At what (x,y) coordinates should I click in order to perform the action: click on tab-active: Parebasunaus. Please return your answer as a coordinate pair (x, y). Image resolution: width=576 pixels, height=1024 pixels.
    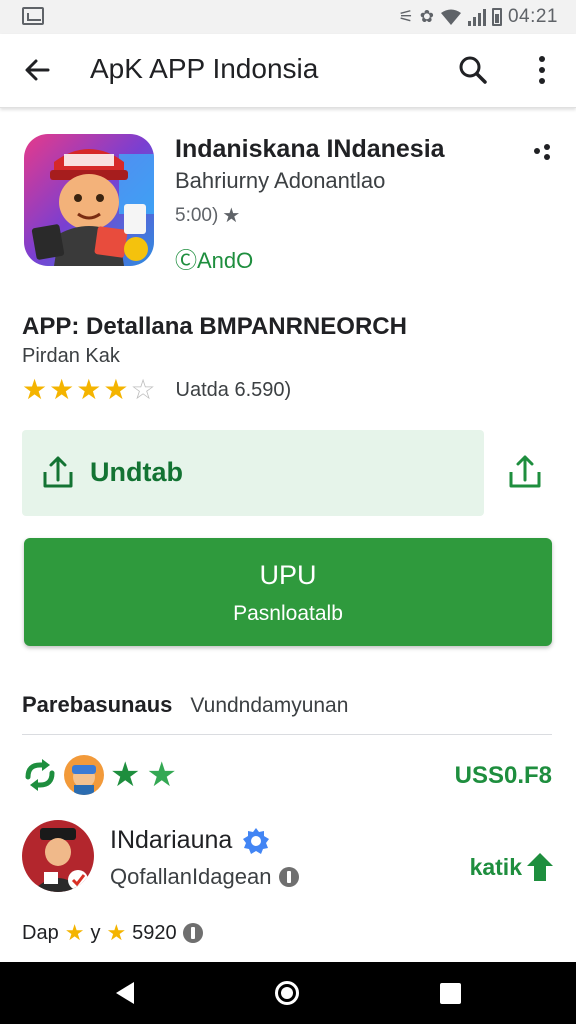
    Looking at the image, I should click on (97, 705).